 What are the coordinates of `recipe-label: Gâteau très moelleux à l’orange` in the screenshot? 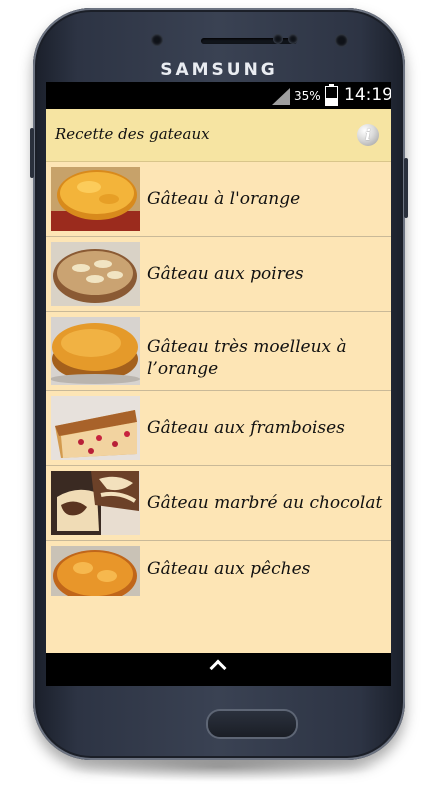 It's located at (247, 358).